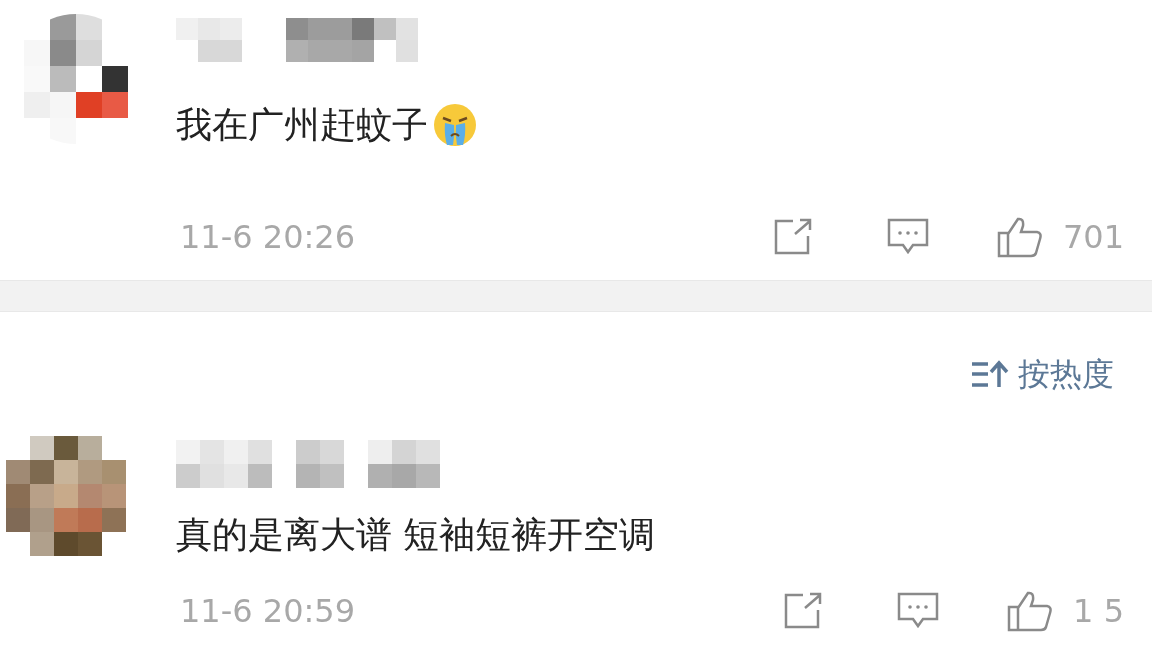 This screenshot has width=1152, height=672. What do you see at coordinates (1093, 237) in the screenshot?
I see `like-count: 701` at bounding box center [1093, 237].